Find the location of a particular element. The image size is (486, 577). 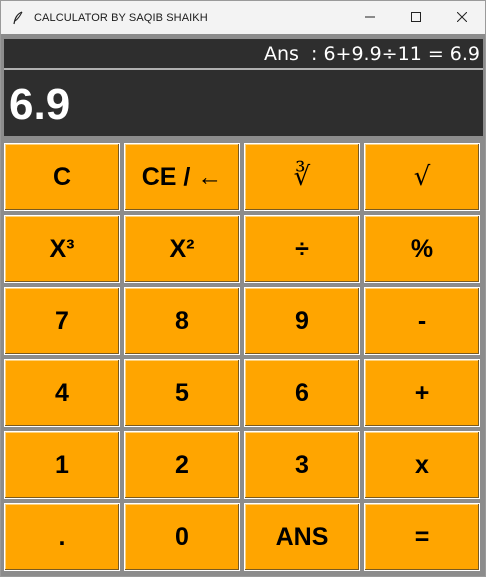

digit-3-button: 3 is located at coordinates (302, 465).